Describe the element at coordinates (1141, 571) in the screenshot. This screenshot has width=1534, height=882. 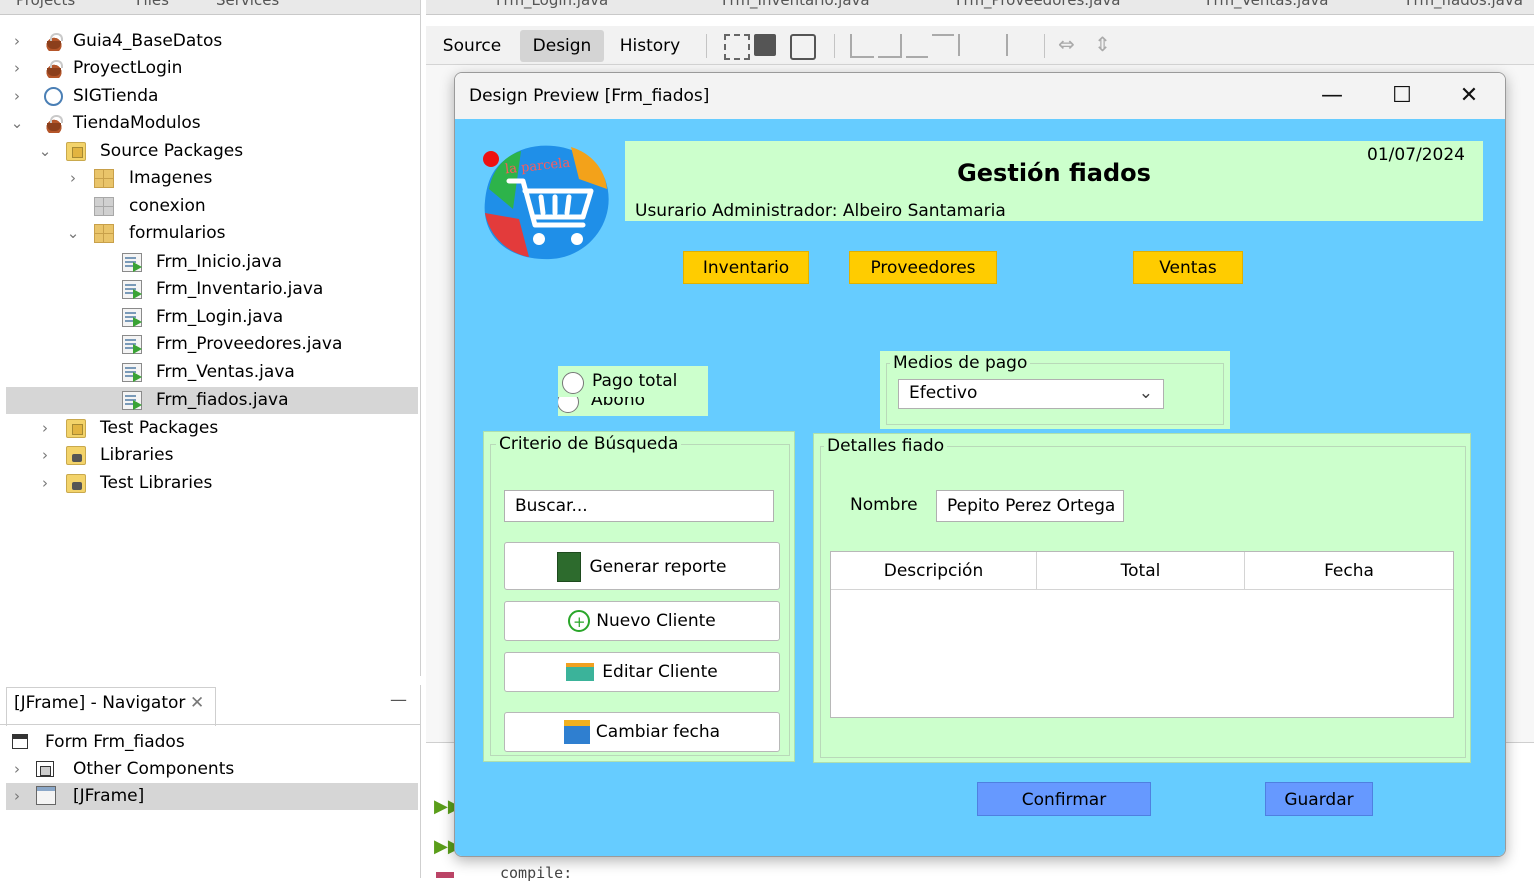
I see `column-header-total: Total` at that location.